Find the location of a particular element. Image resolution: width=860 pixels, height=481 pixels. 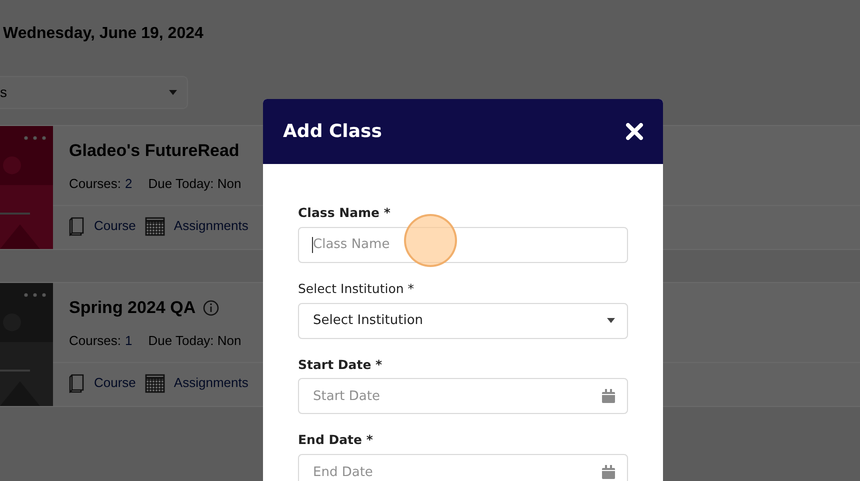

field-label: End Date * is located at coordinates (335, 440).